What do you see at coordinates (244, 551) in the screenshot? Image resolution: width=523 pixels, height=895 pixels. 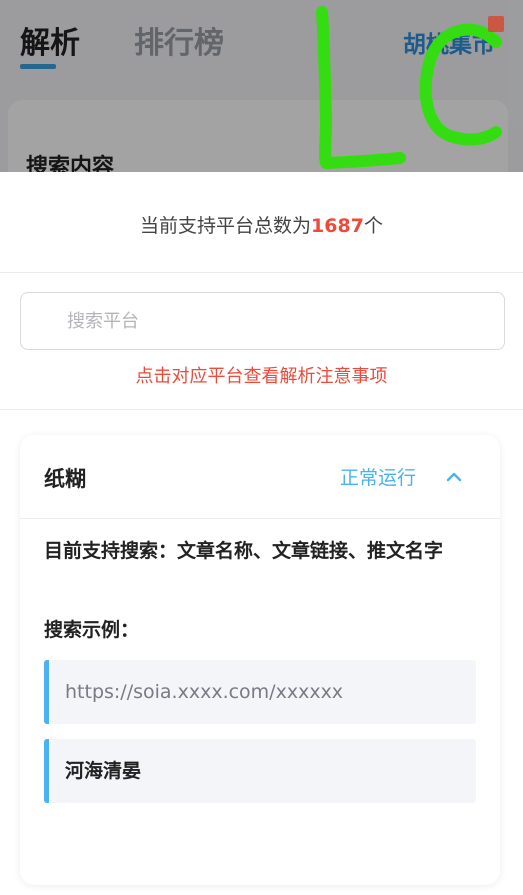 I see `support-description: 目前支持搜索：文章名称、文章链接、推文名字` at bounding box center [244, 551].